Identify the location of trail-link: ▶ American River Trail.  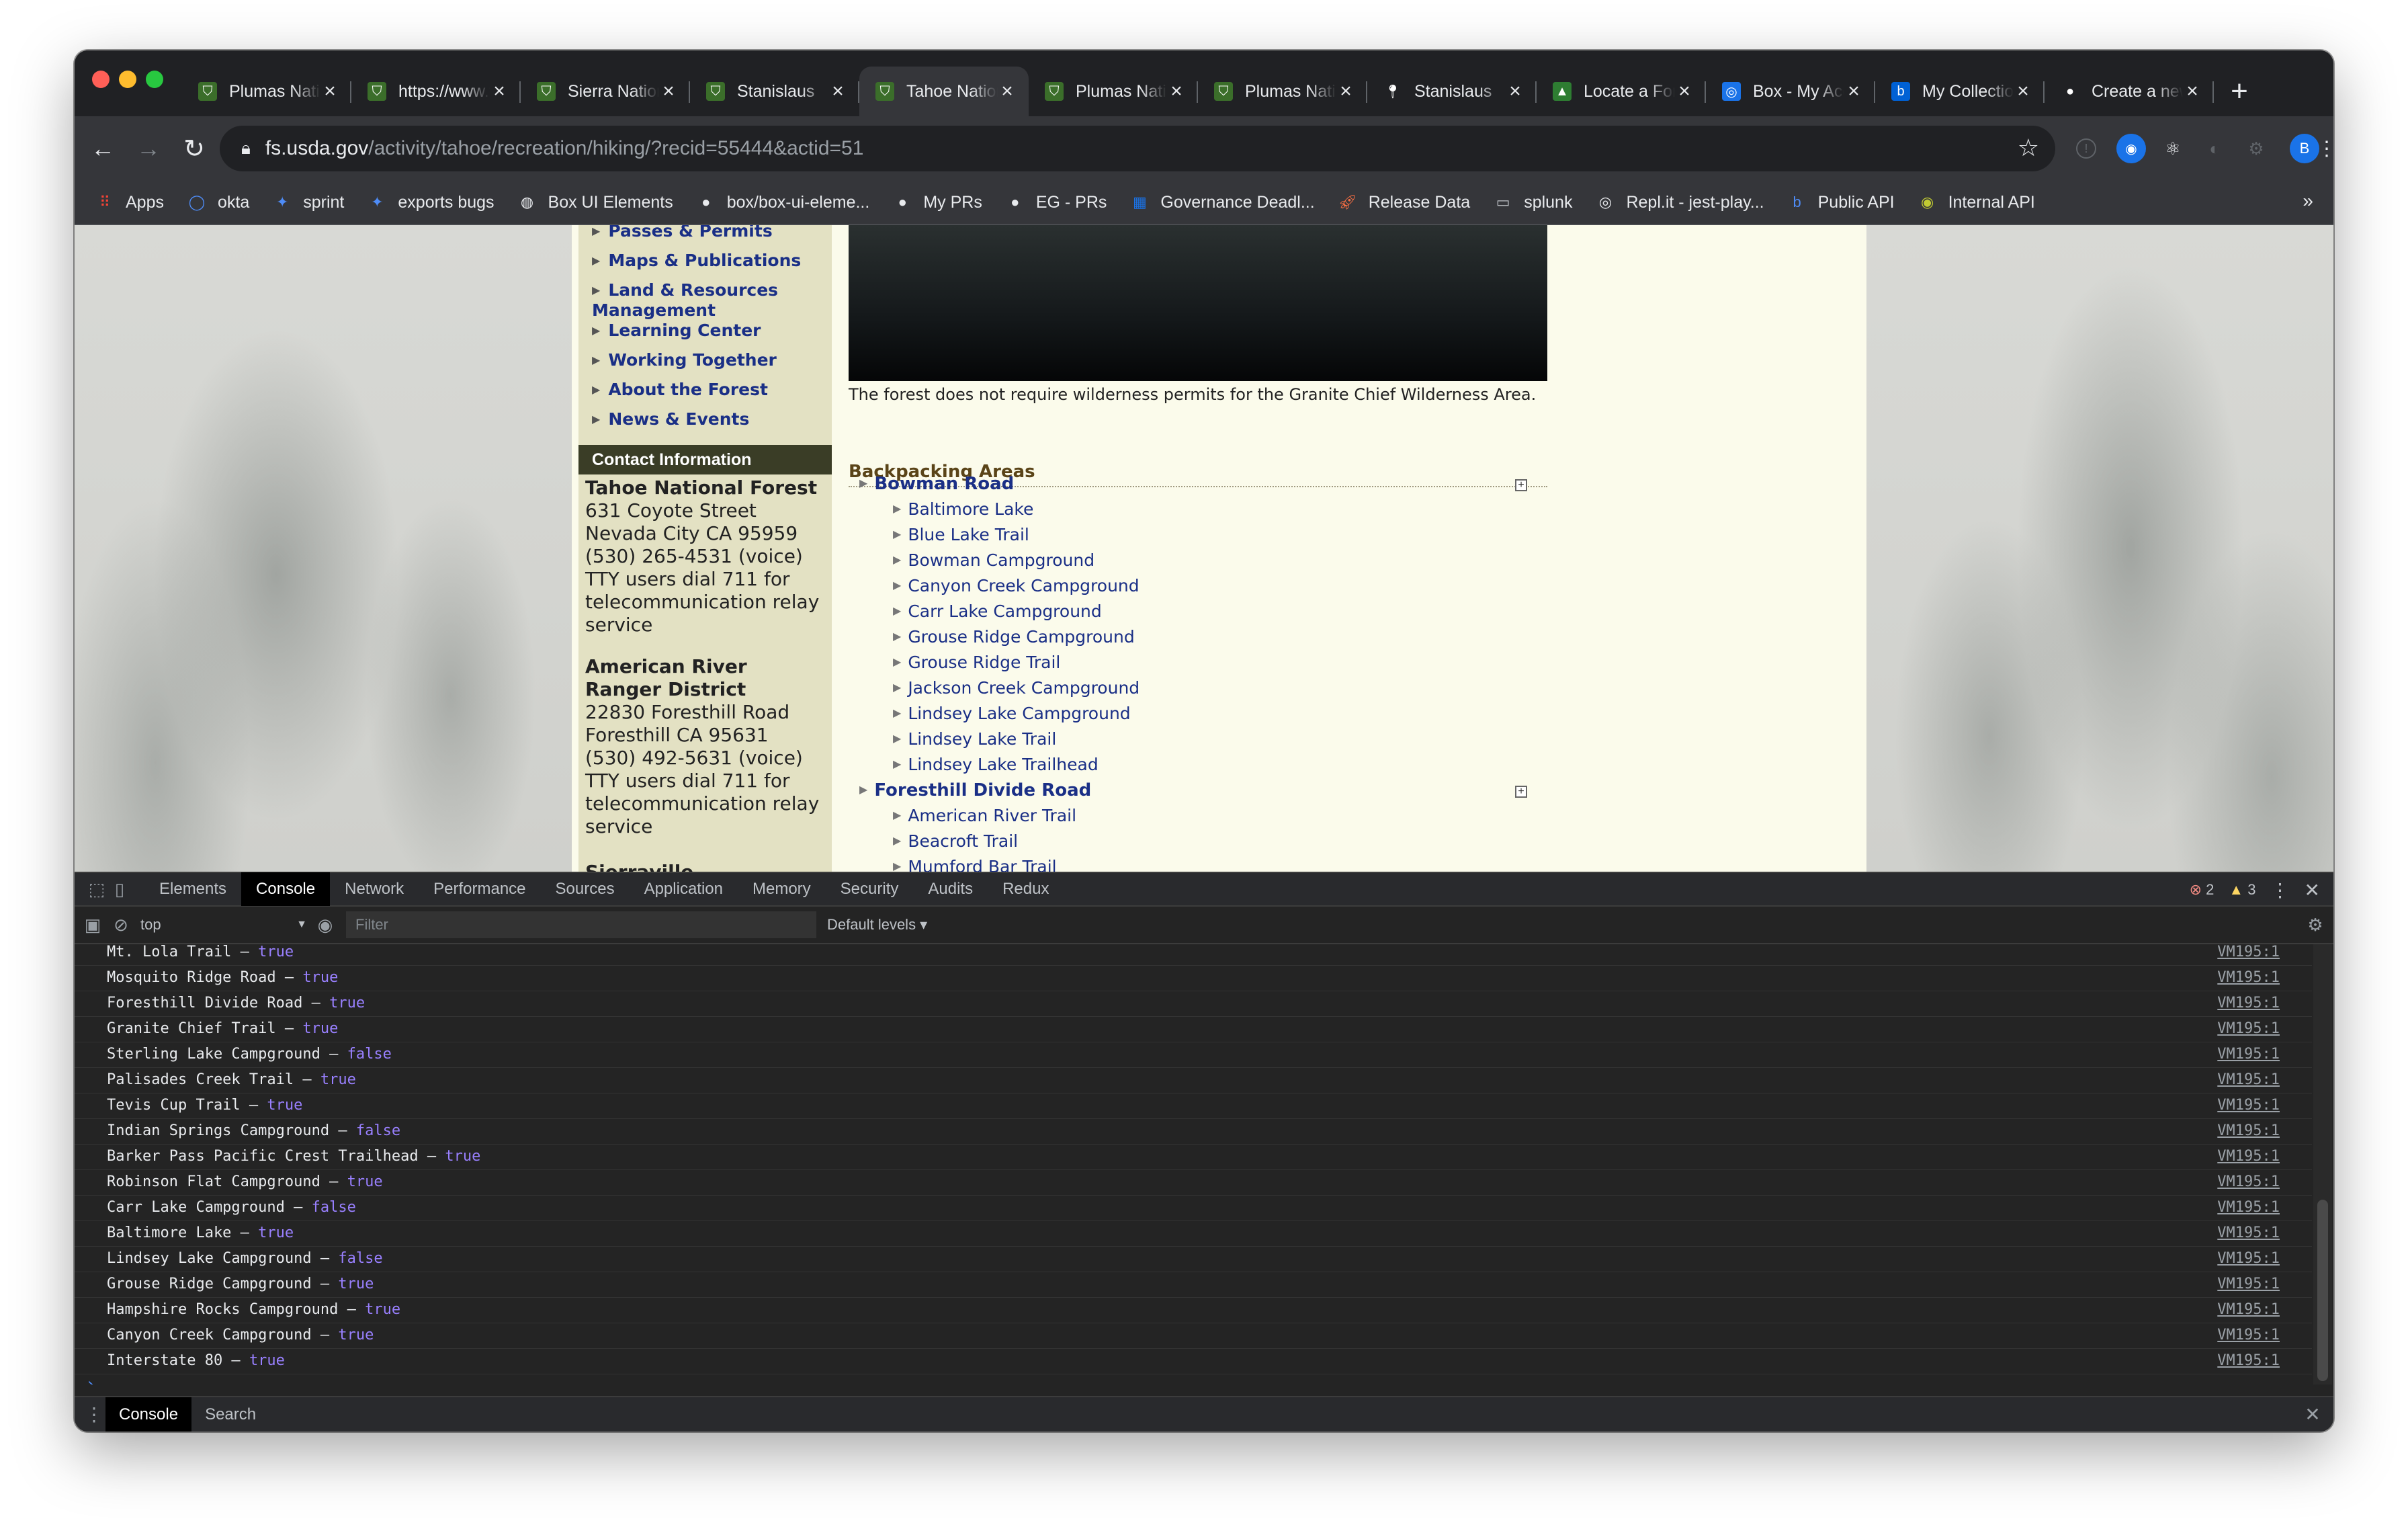
(984, 815).